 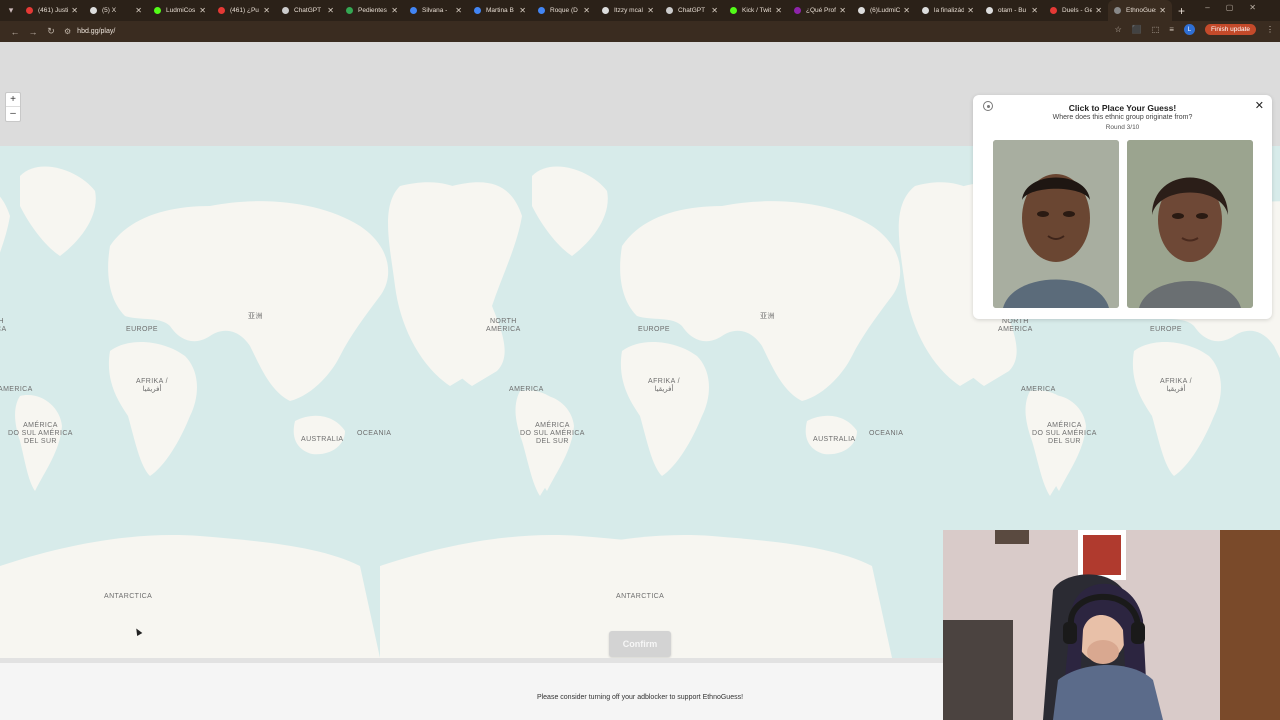 I want to click on webcam-overlay, so click(x=1111, y=625).